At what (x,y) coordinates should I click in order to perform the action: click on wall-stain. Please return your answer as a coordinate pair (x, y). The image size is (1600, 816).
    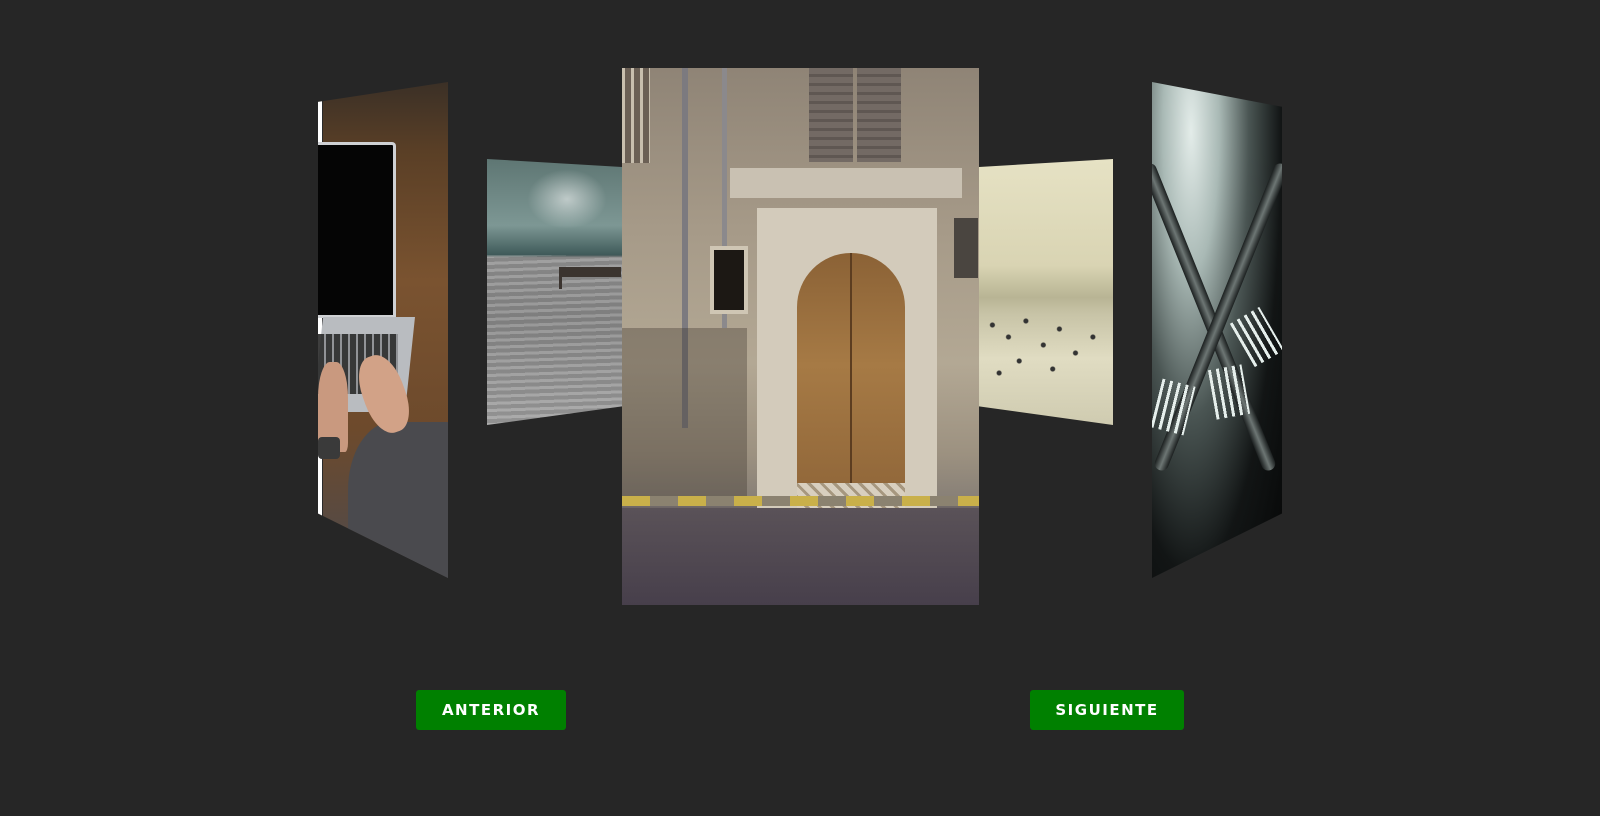
    Looking at the image, I should click on (684, 413).